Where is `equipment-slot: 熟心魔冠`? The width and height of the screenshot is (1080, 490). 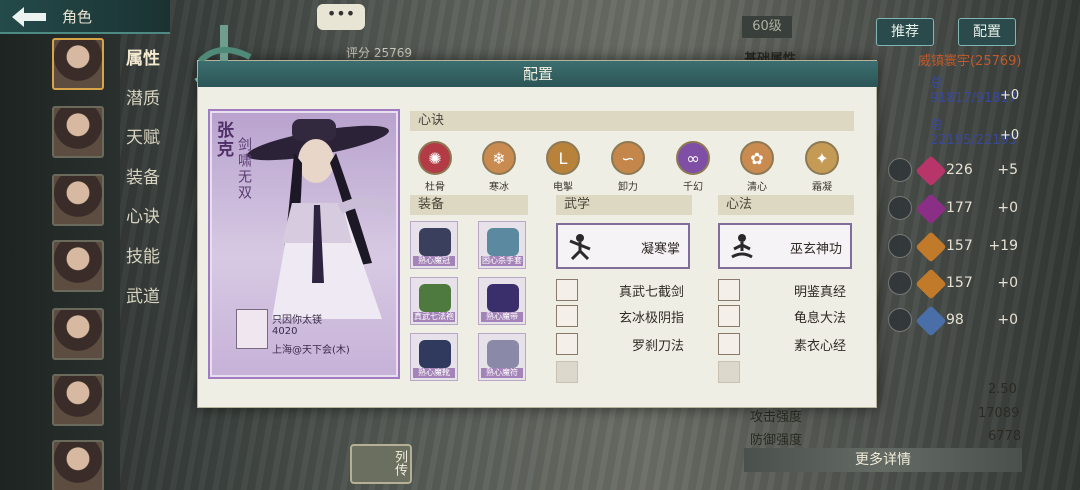 equipment-slot: 熟心魔冠 is located at coordinates (434, 245).